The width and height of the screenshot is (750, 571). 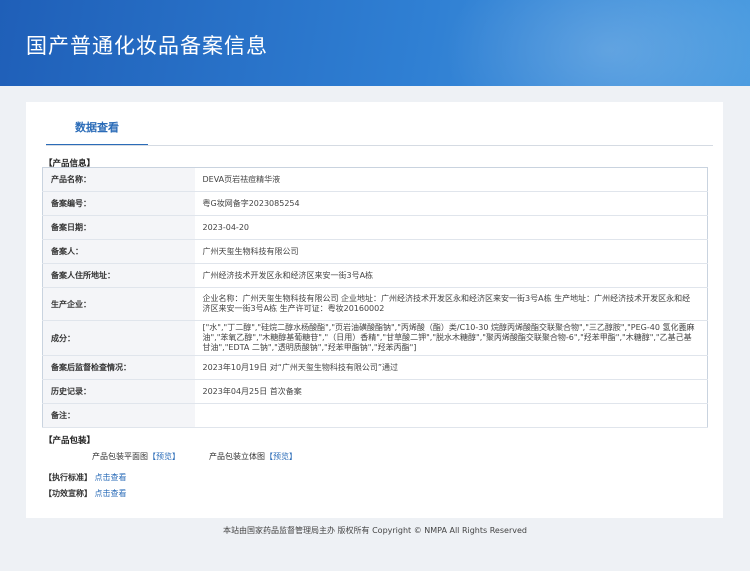 I want to click on table-row: 备案人： 广州天玺生物科技有限公司, so click(x=375, y=251).